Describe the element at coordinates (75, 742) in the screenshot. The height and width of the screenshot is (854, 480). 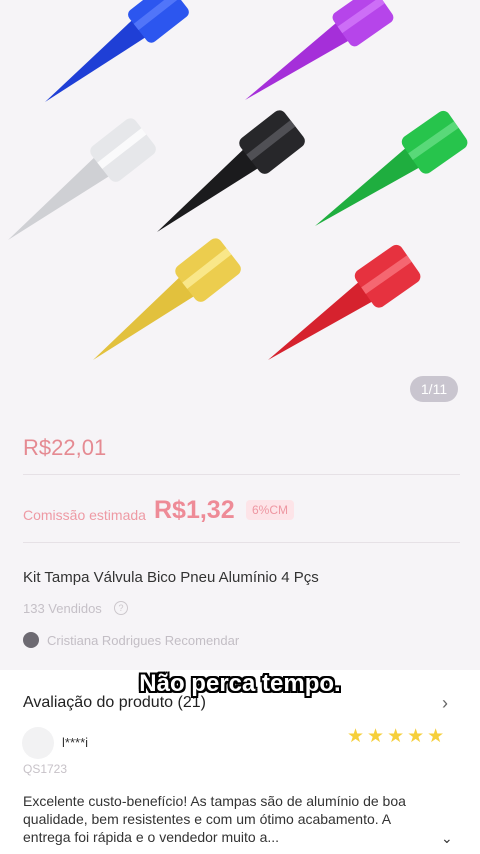
I see `reviewer-name: l****i` at that location.